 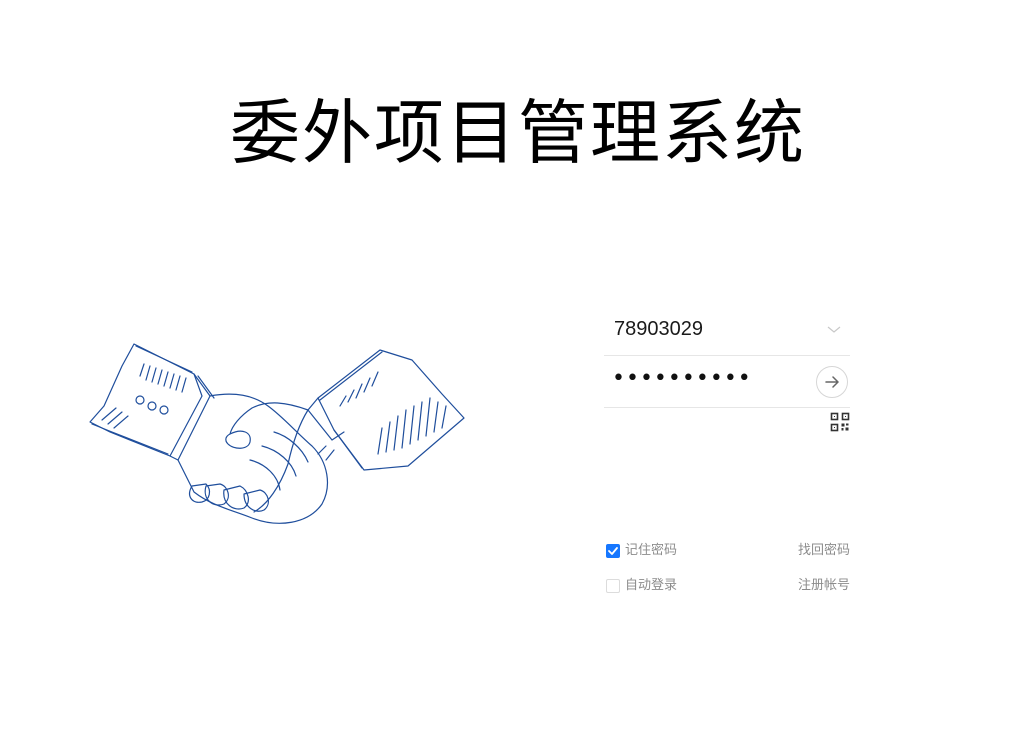 What do you see at coordinates (727, 456) in the screenshot?
I see `login-form: 78903029 •••••••••• 记住密码 找回密码 自动登录 注册帐号` at bounding box center [727, 456].